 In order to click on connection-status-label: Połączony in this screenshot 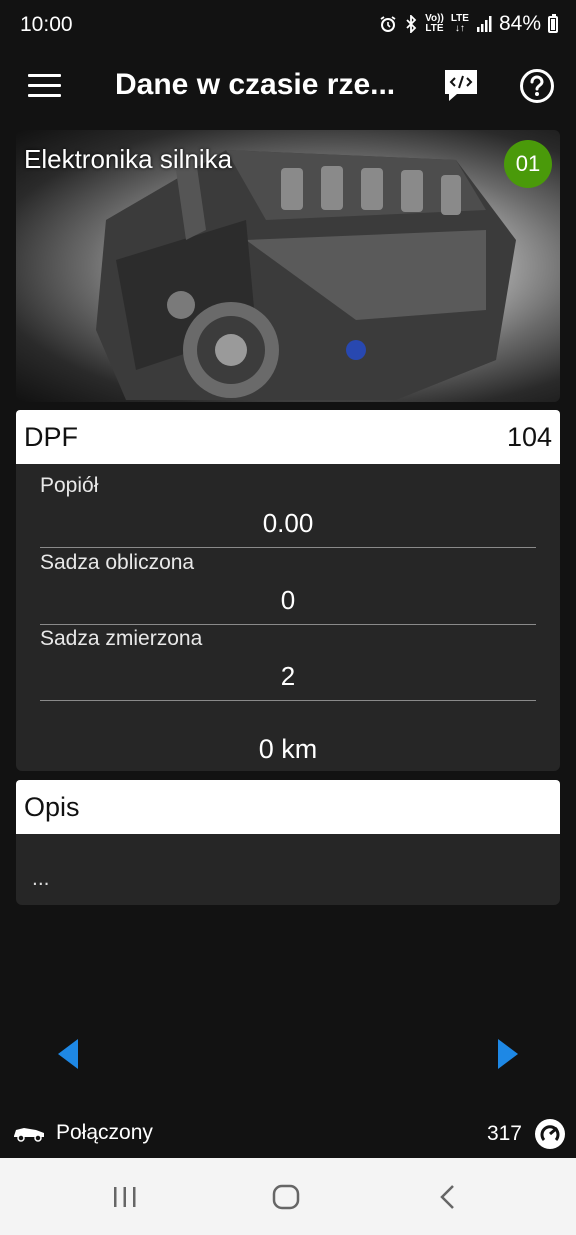, I will do `click(104, 1132)`.